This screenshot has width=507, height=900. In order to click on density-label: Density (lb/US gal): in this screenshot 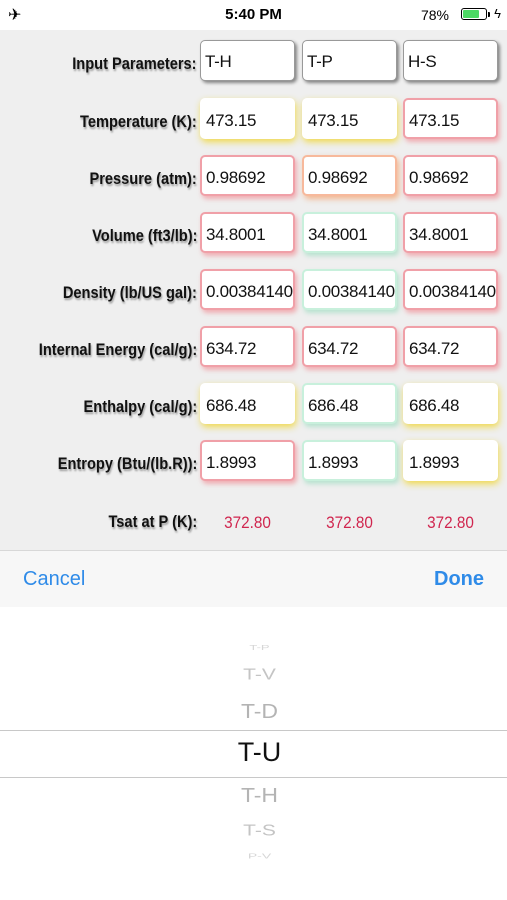, I will do `click(129, 292)`.